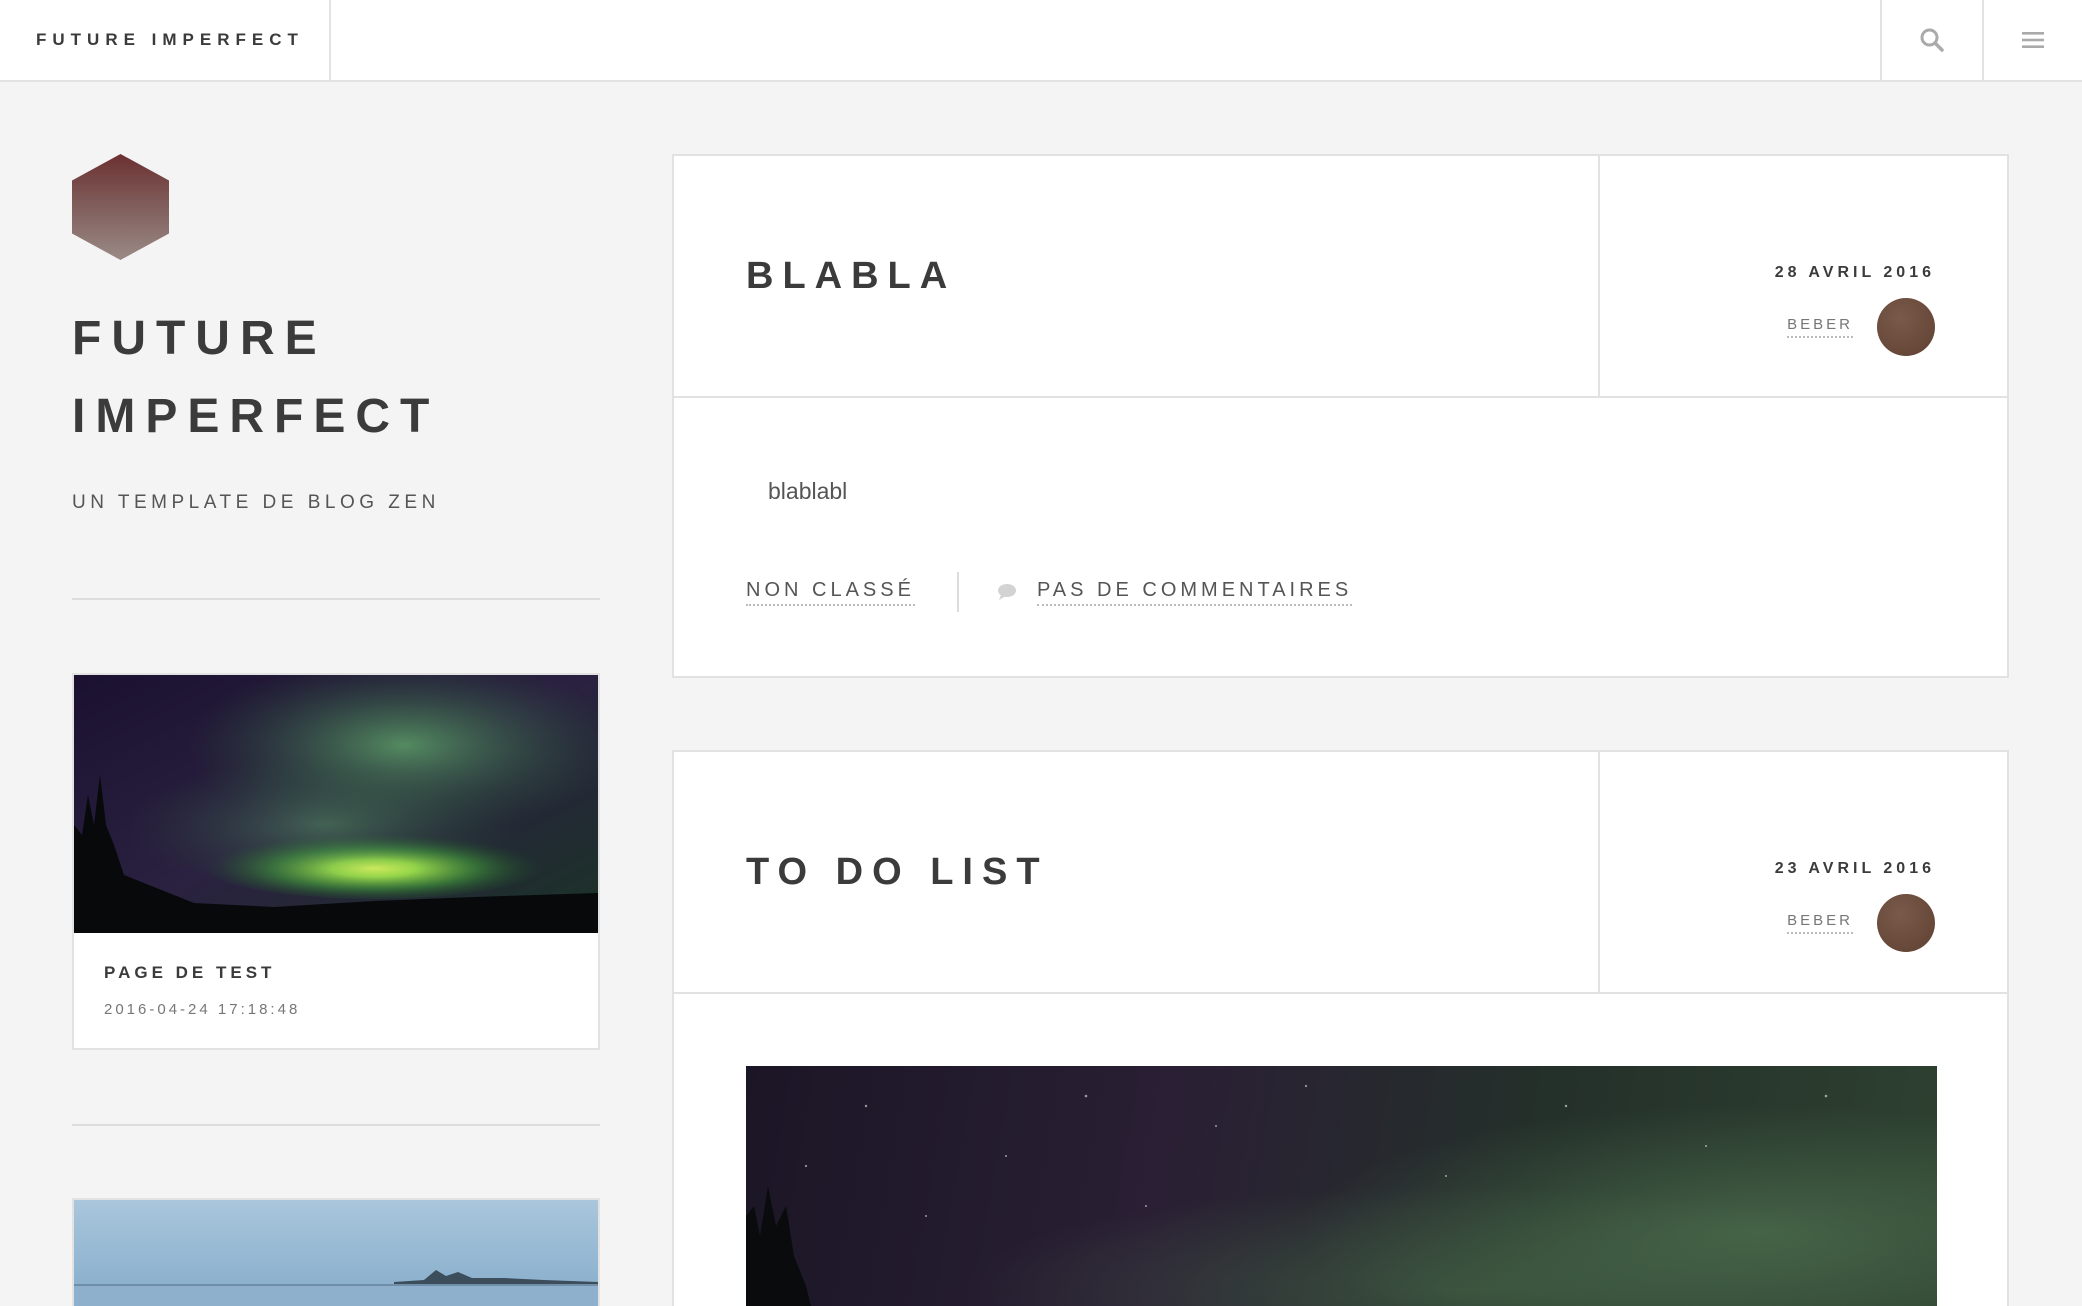  What do you see at coordinates (830, 592) in the screenshot?
I see `category-link: NON CLASSÉ` at bounding box center [830, 592].